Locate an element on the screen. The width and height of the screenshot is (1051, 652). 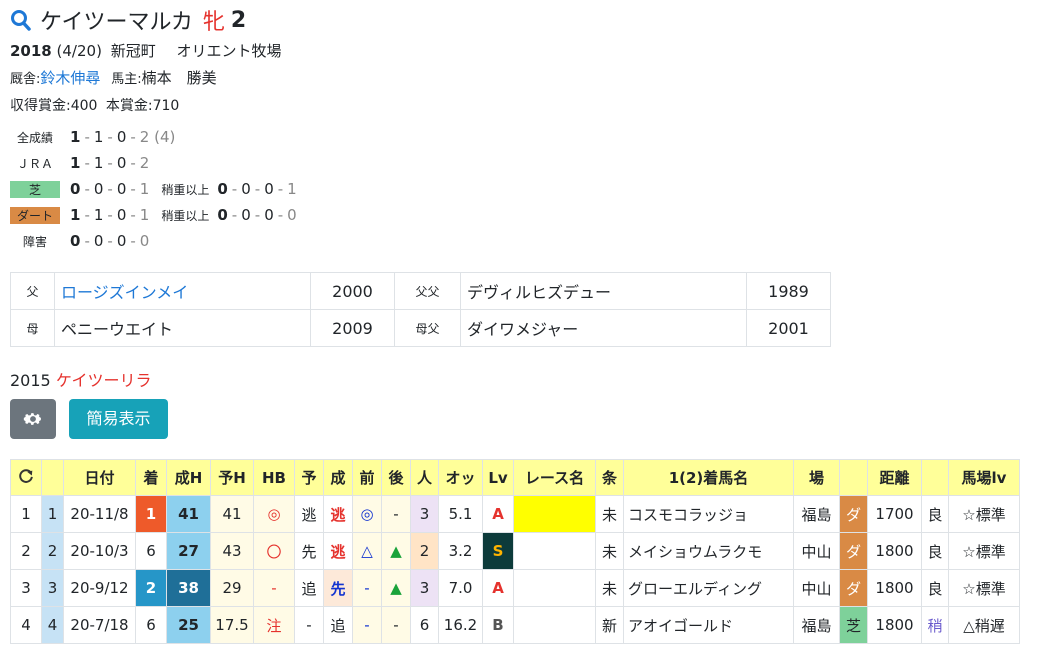
hb-mark: - is located at coordinates (274, 588).